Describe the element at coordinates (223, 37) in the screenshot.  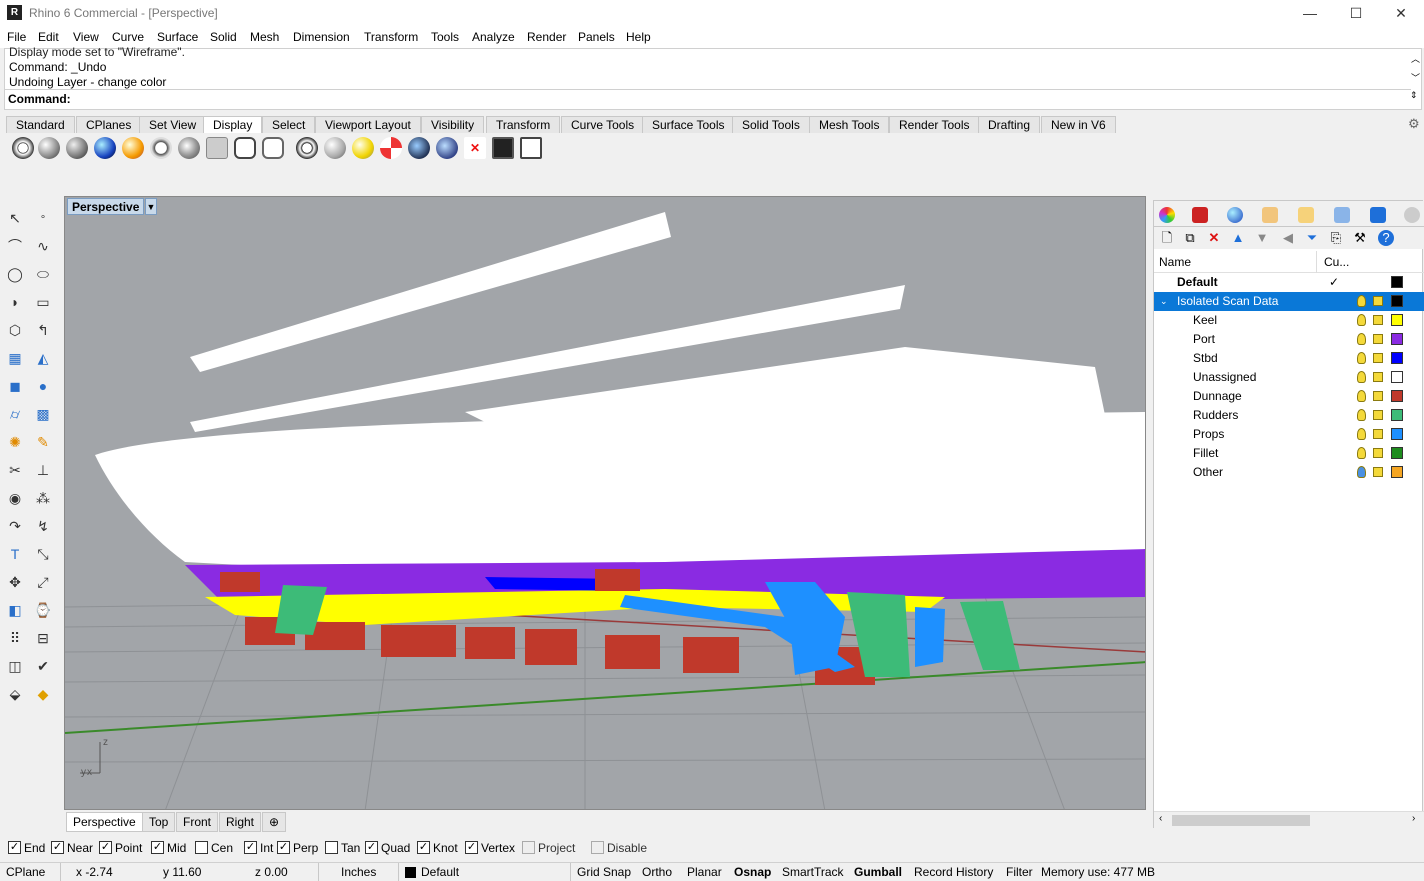
I see `menu-solid: Solid` at that location.